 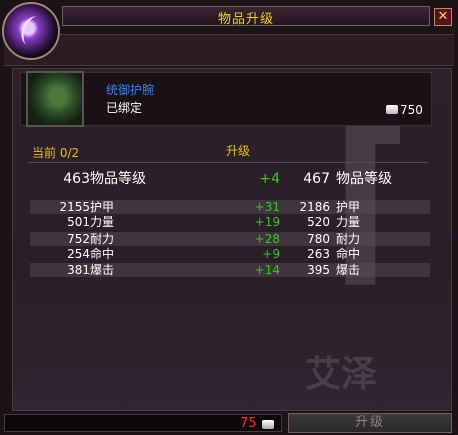 I want to click on portrait-icon, so click(x=31, y=31).